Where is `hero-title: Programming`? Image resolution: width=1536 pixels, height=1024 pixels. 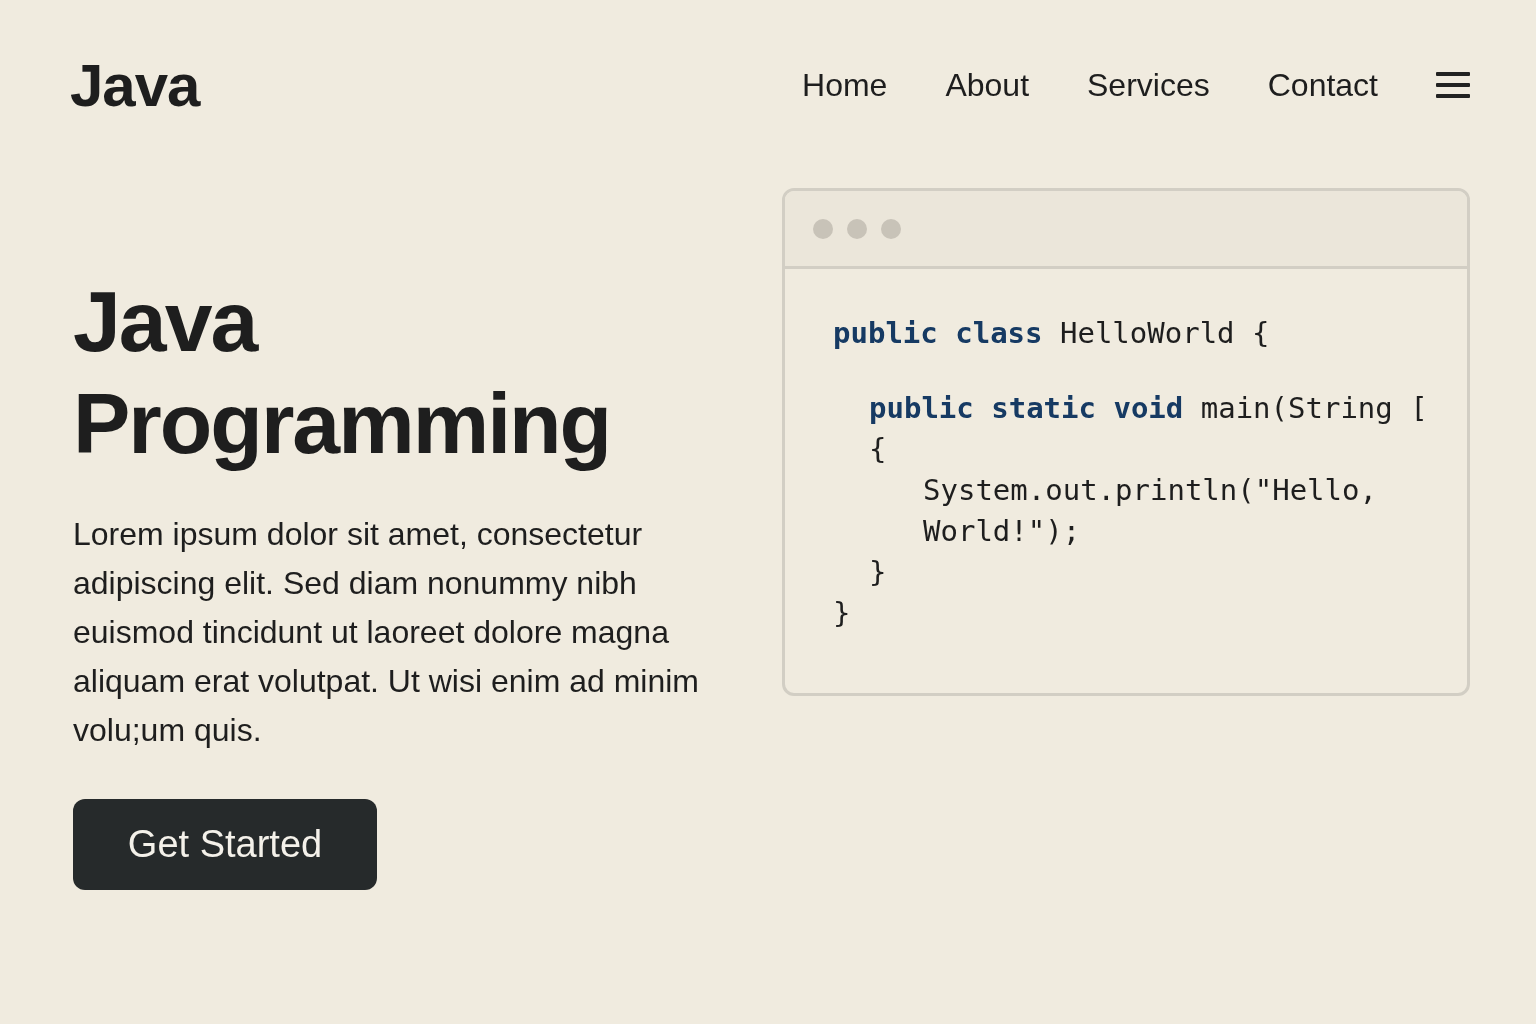 hero-title: Programming is located at coordinates (342, 423).